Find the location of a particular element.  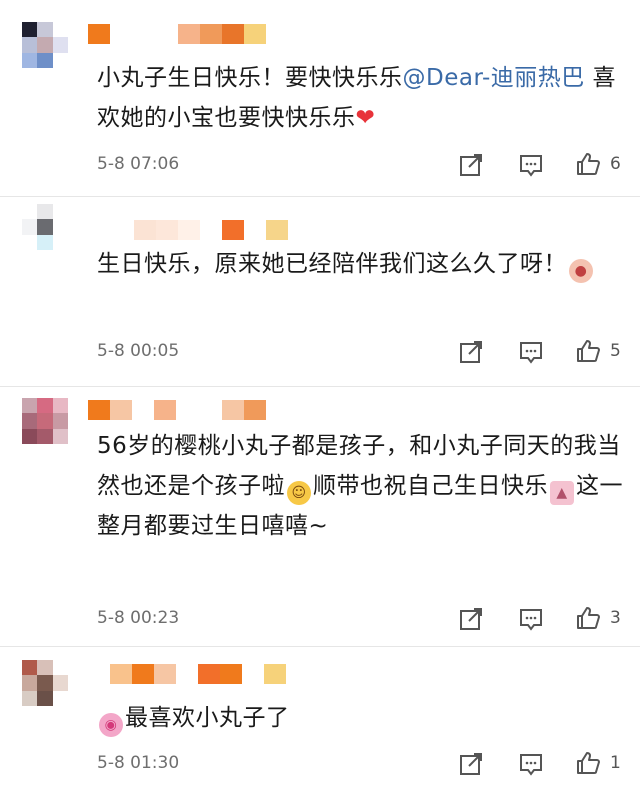

like-count: 1 is located at coordinates (615, 763).